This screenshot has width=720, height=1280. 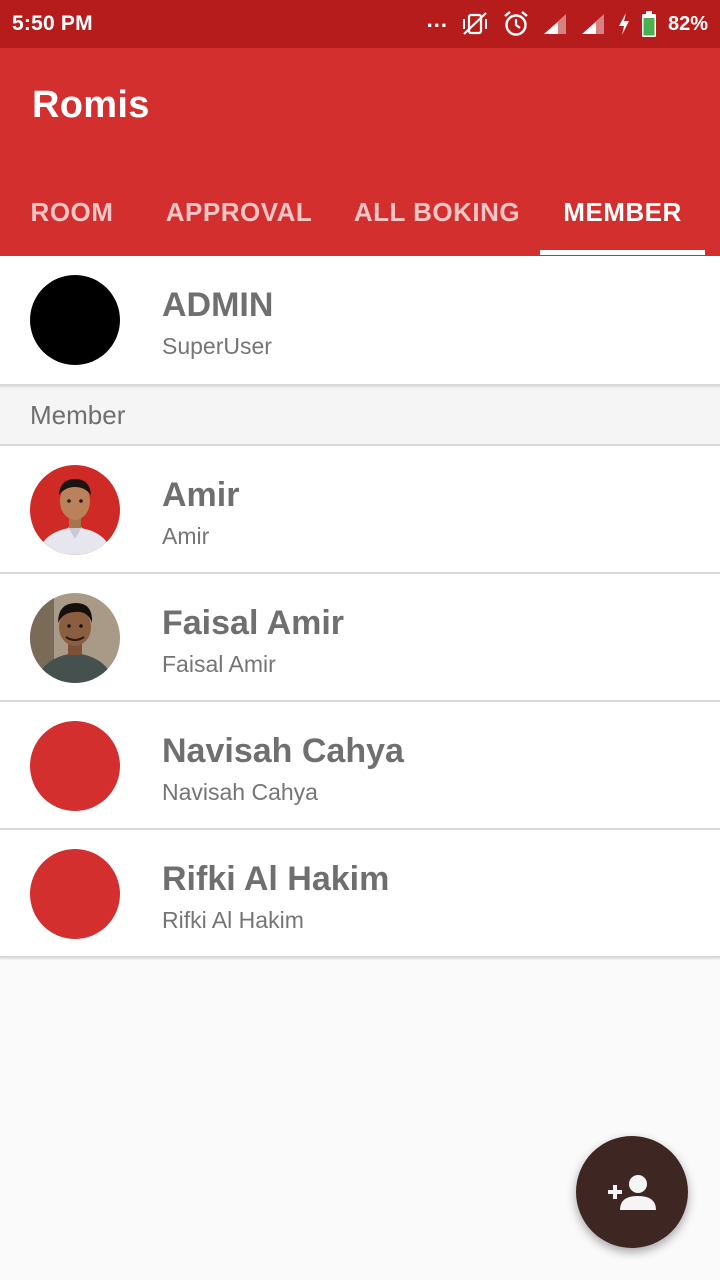 What do you see at coordinates (623, 24) in the screenshot?
I see `charging-icon` at bounding box center [623, 24].